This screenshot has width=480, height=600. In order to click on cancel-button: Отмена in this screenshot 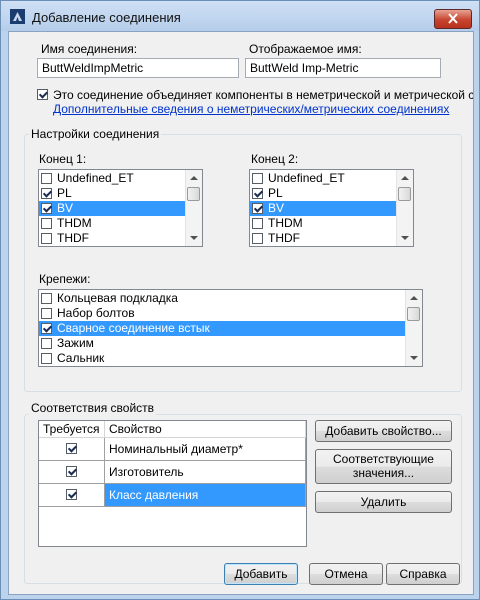, I will do `click(346, 574)`.